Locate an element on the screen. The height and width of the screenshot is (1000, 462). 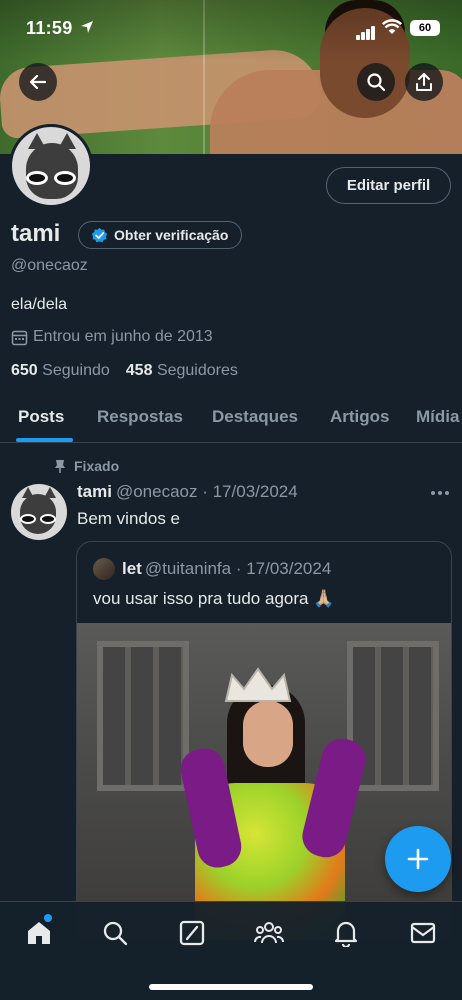
profile-bio: ela/dela is located at coordinates (39, 304).